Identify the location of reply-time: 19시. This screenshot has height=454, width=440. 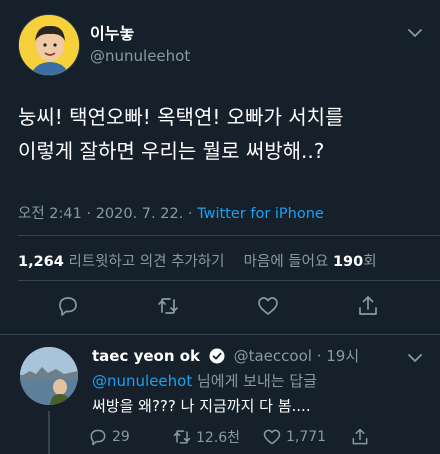
(342, 356).